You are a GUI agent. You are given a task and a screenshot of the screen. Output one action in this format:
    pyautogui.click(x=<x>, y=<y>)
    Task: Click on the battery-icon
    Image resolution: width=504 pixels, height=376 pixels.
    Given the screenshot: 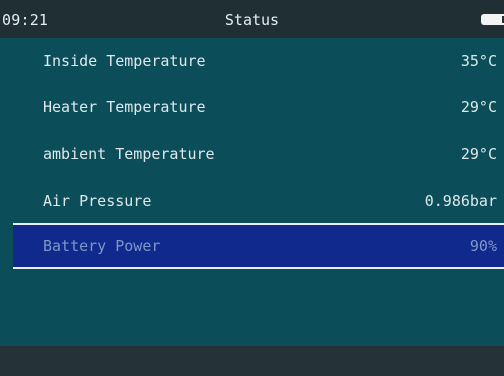 What is the action you would take?
    pyautogui.click(x=492, y=19)
    